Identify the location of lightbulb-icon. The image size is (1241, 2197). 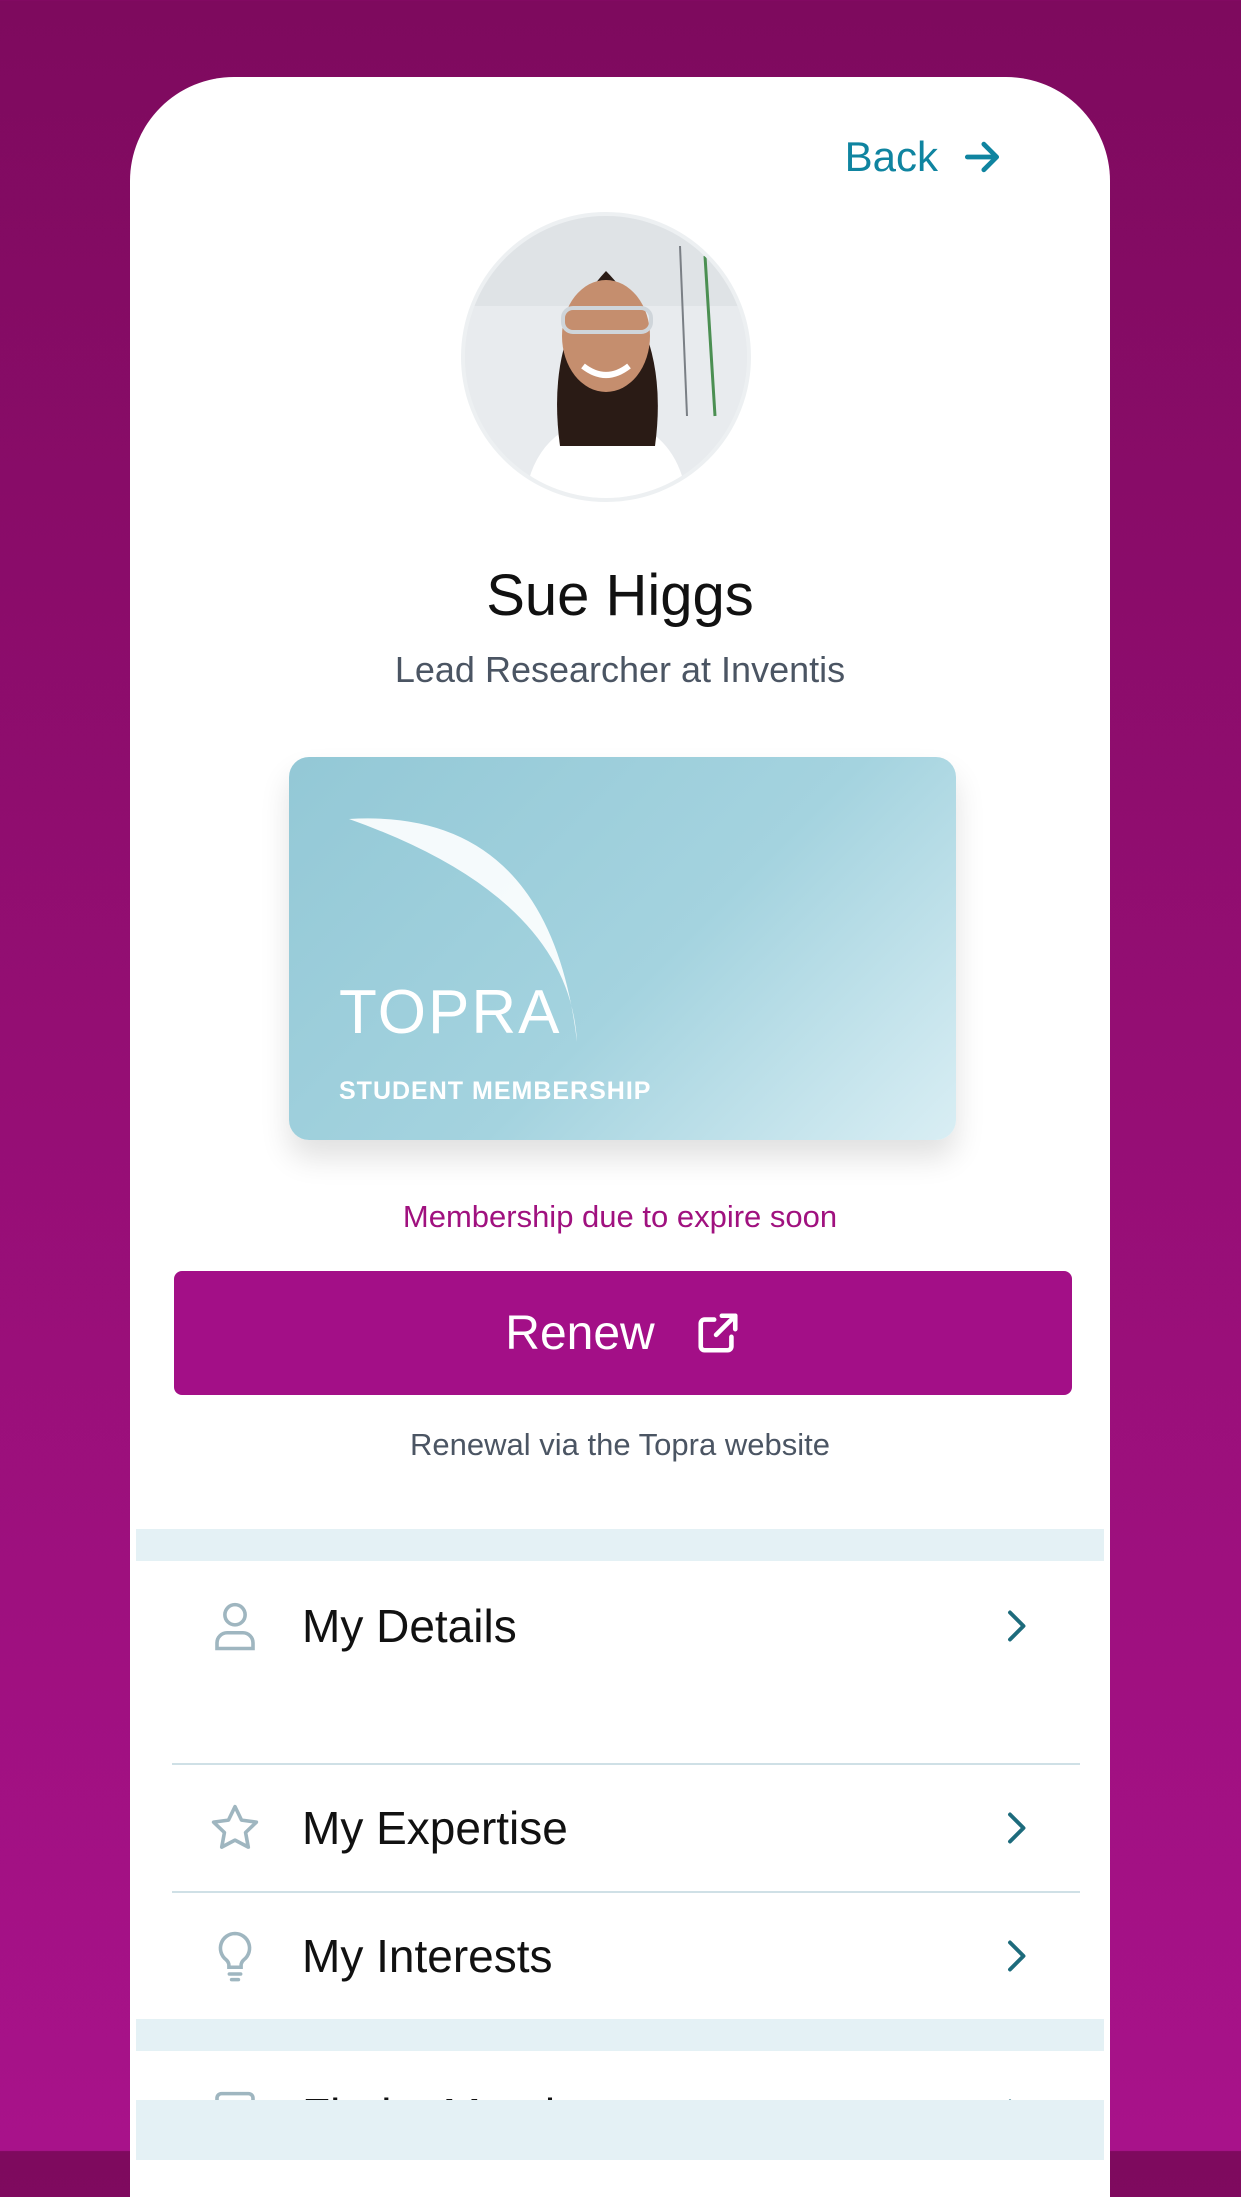
(235, 1956).